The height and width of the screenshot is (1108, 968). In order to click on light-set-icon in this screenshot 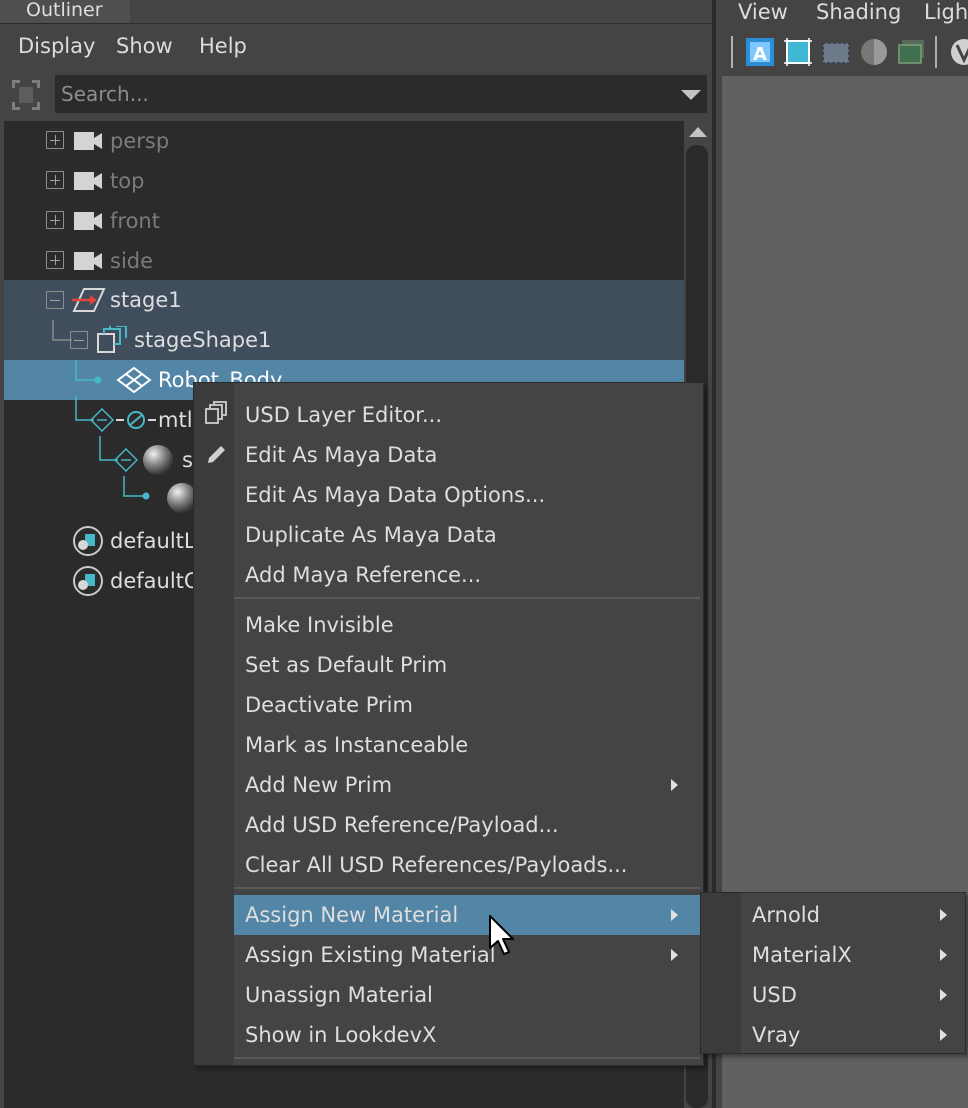, I will do `click(88, 541)`.